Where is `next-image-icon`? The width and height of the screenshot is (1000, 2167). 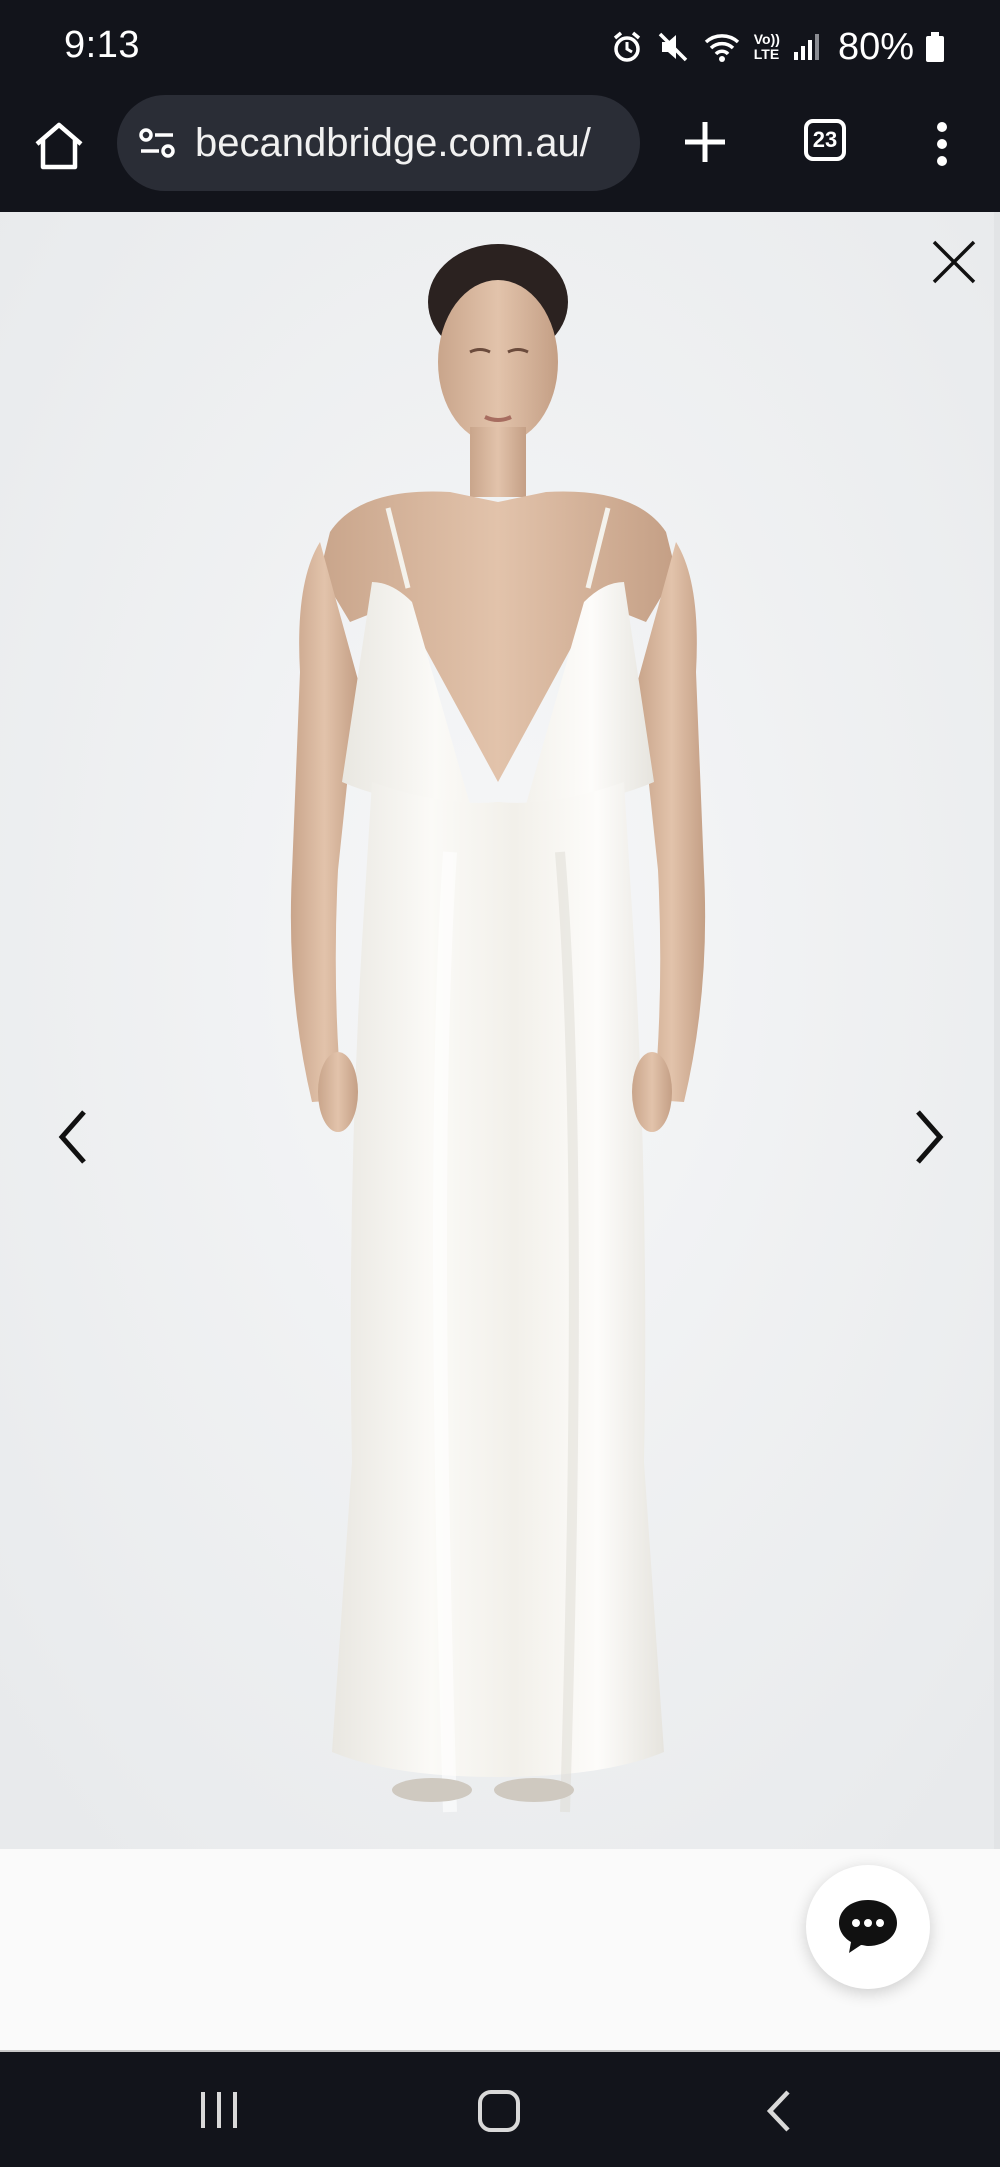 next-image-icon is located at coordinates (929, 1137).